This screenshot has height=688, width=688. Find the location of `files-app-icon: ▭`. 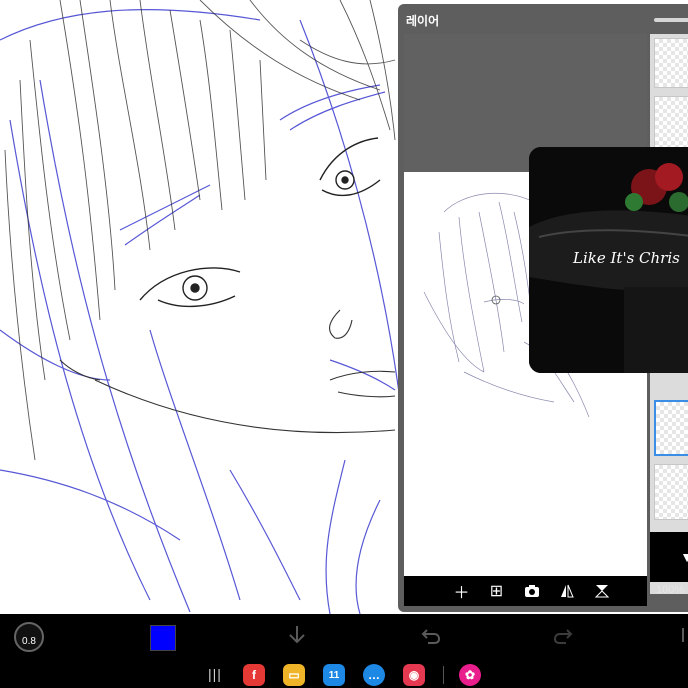

files-app-icon: ▭ is located at coordinates (294, 675).